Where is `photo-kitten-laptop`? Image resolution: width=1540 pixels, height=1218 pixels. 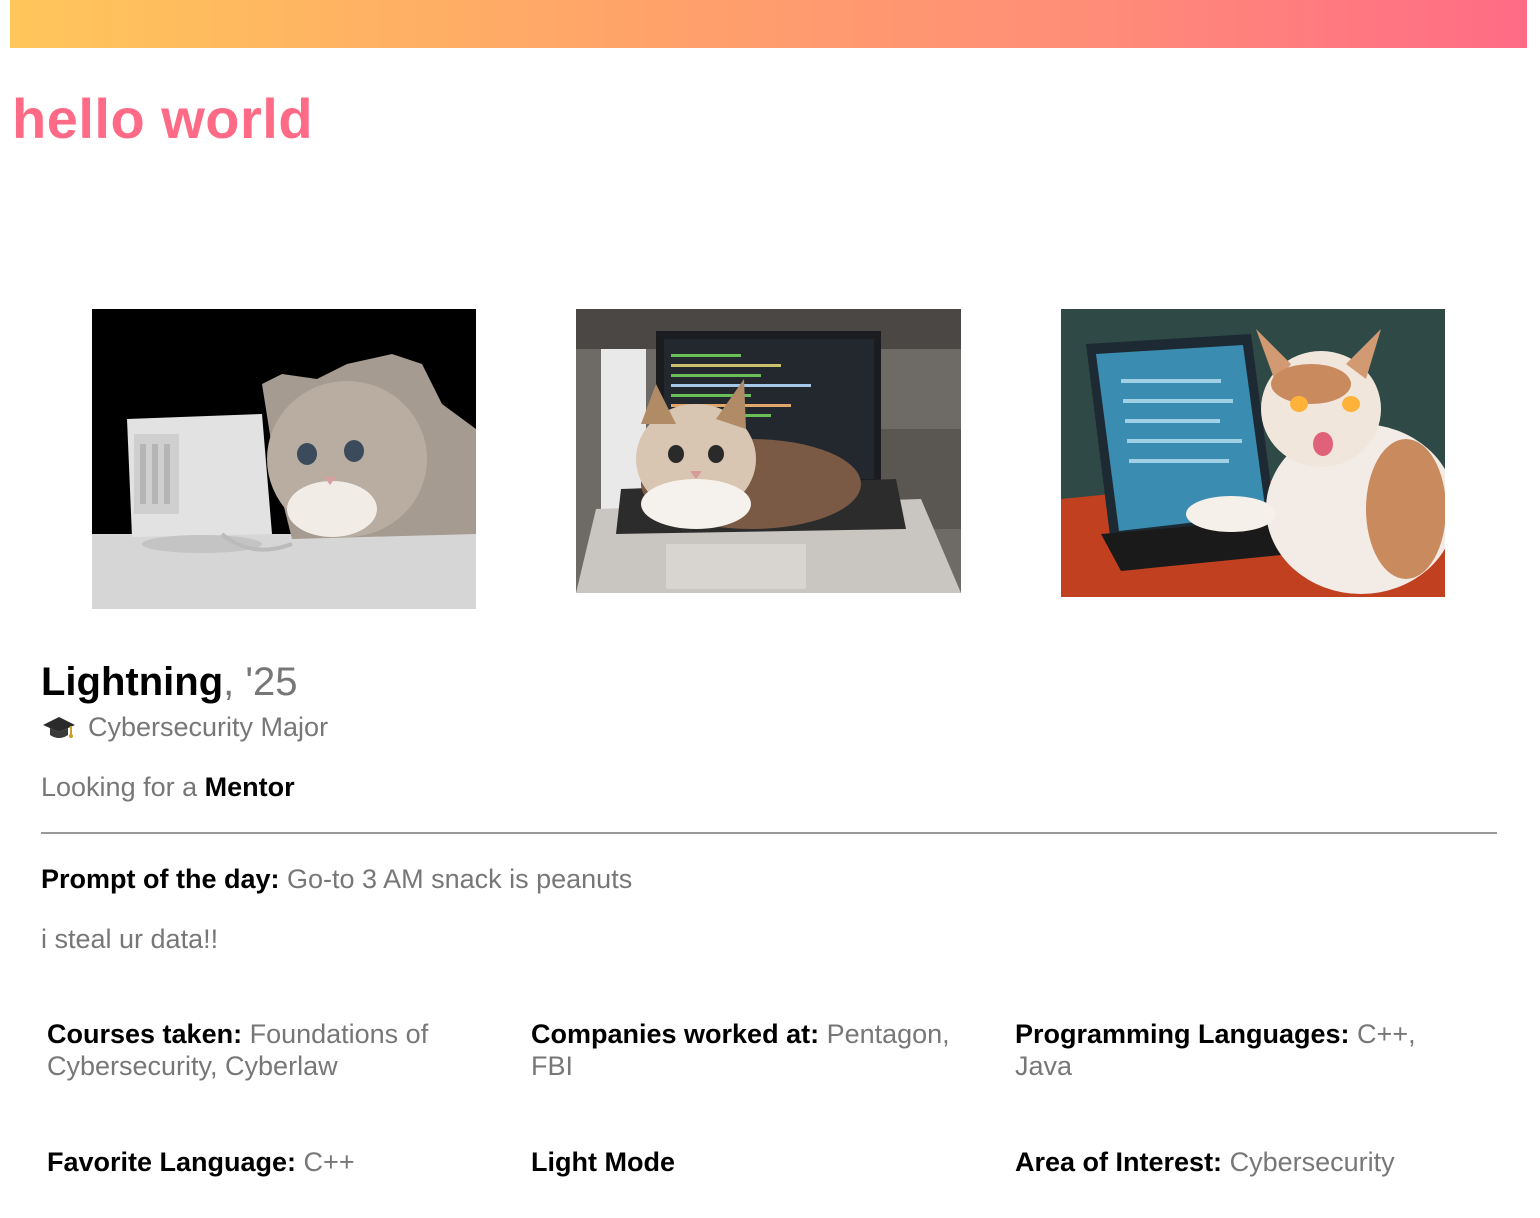
photo-kitten-laptop is located at coordinates (768, 451).